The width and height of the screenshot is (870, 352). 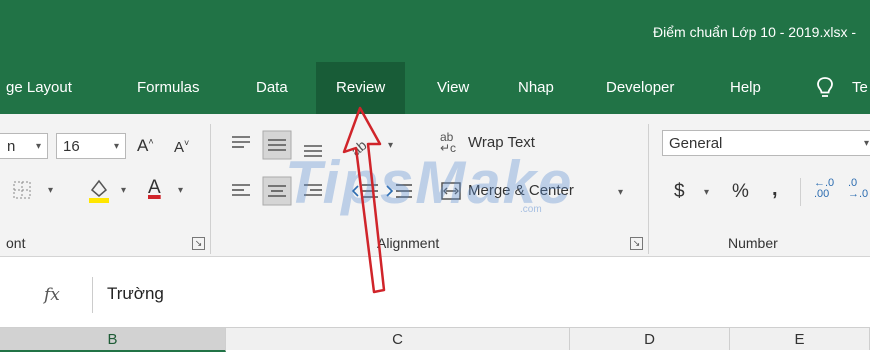 What do you see at coordinates (11, 146) in the screenshot?
I see `font-name-value: n` at bounding box center [11, 146].